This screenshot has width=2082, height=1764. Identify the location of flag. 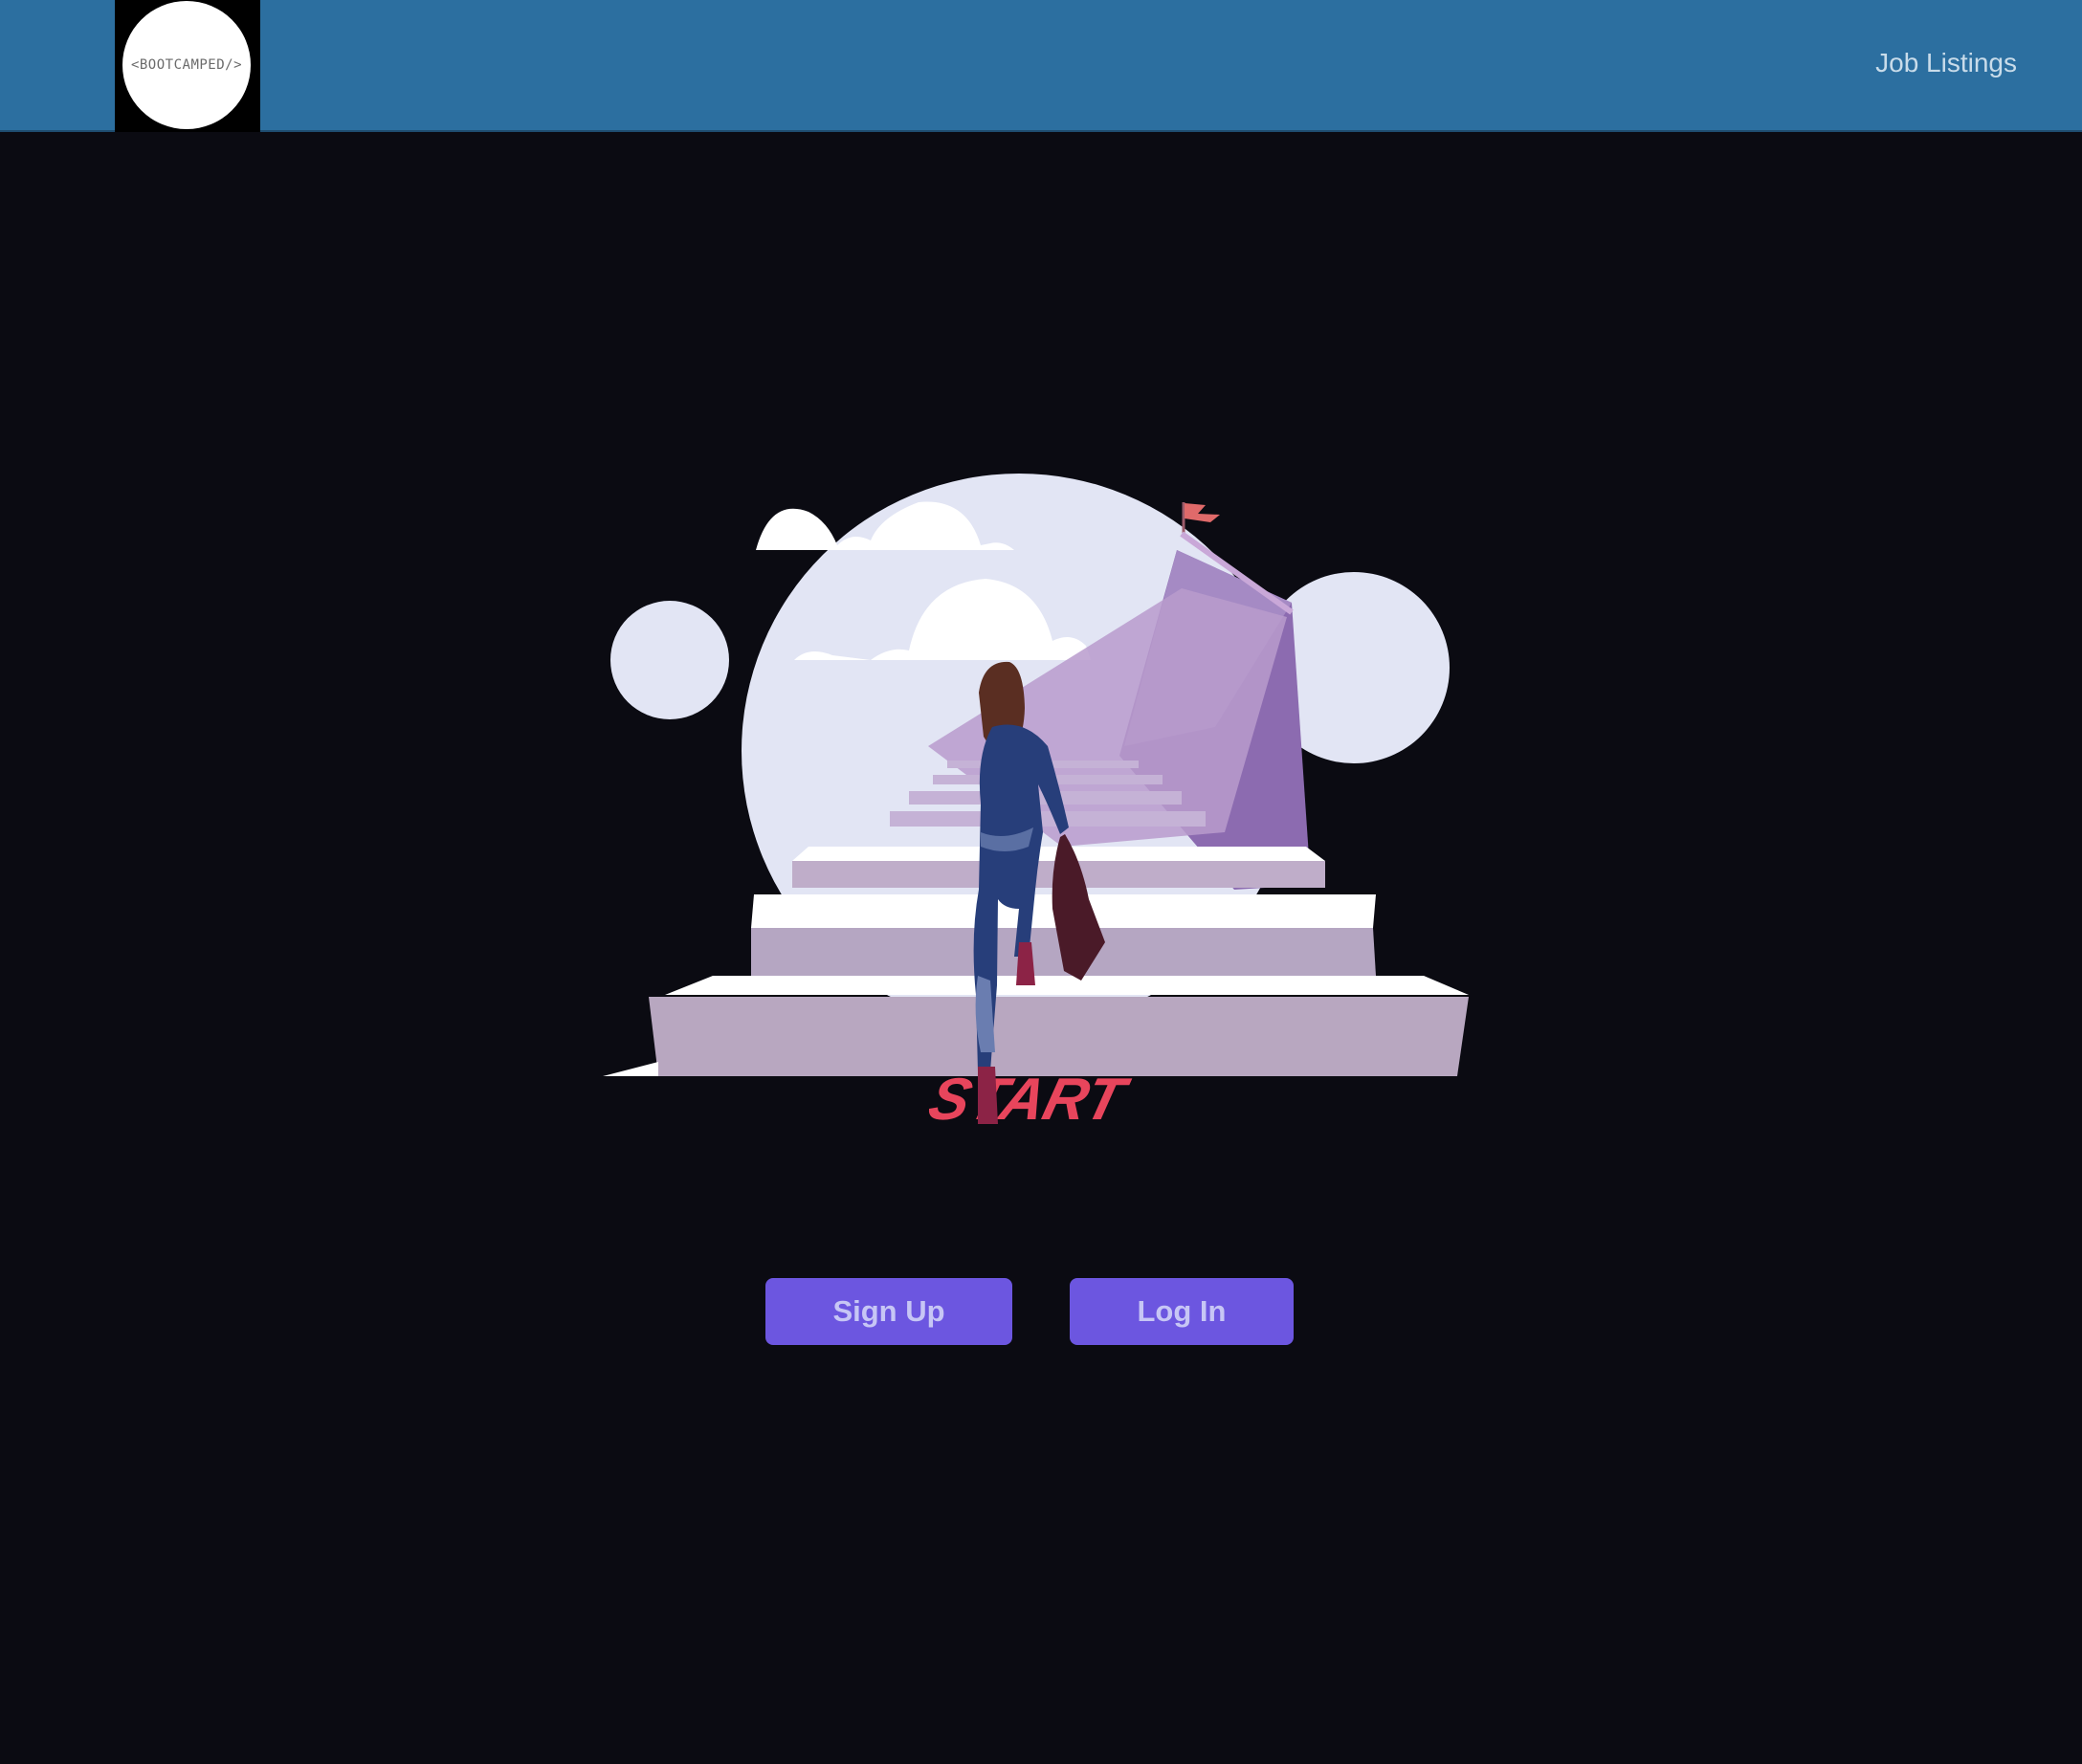
(1202, 512).